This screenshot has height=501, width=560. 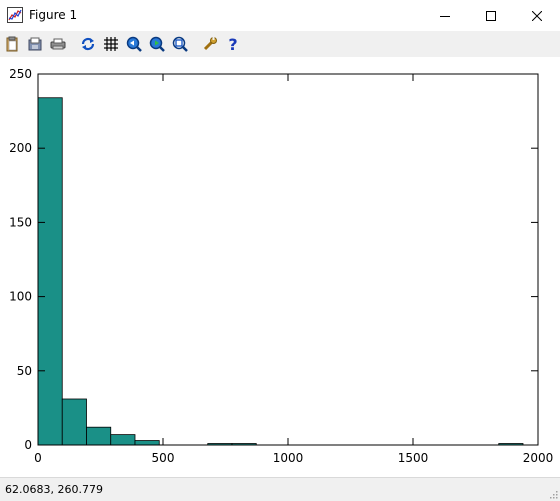 What do you see at coordinates (28, 445) in the screenshot?
I see `y-tick-label: 0` at bounding box center [28, 445].